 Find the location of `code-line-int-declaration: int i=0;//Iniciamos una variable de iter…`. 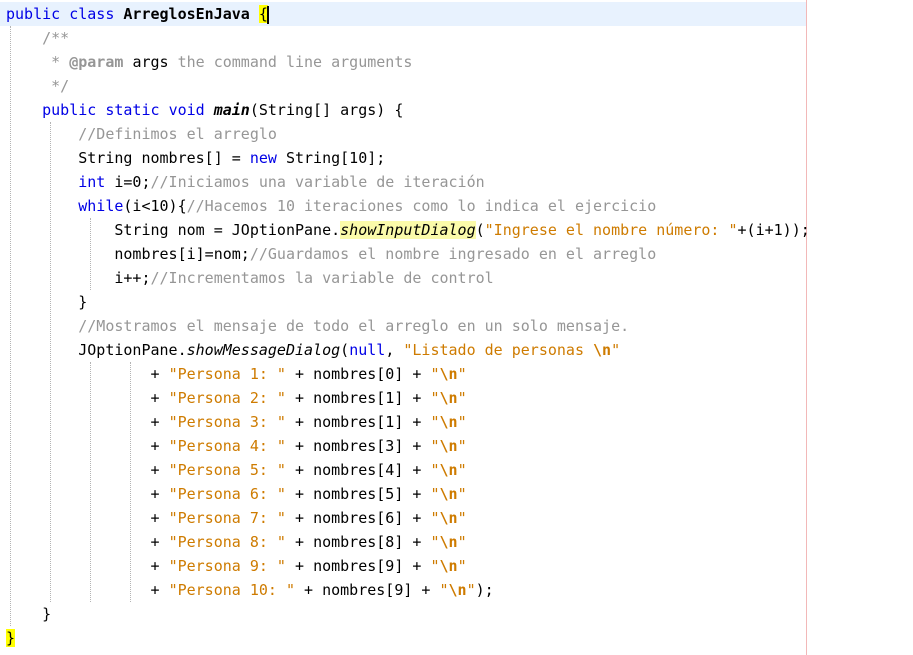

code-line-int-declaration: int i=0;//Iniciamos una variable de iter… is located at coordinates (245, 182).